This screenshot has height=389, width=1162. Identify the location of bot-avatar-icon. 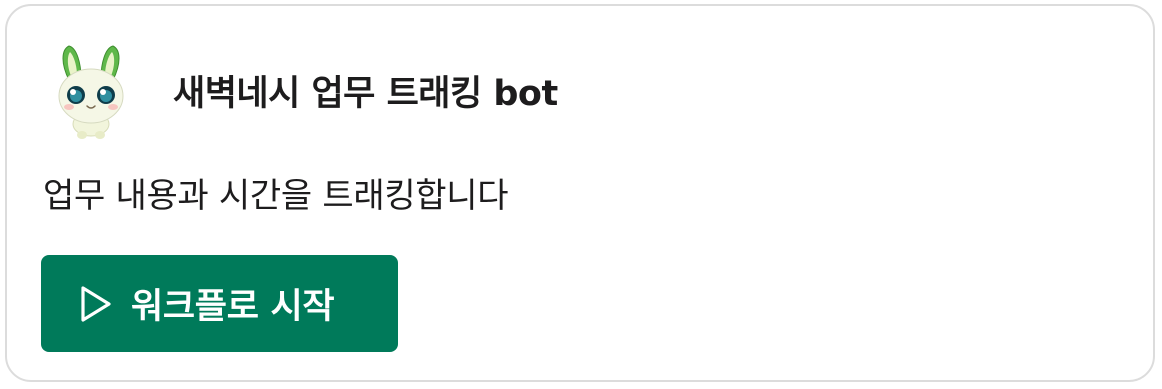
(91, 92).